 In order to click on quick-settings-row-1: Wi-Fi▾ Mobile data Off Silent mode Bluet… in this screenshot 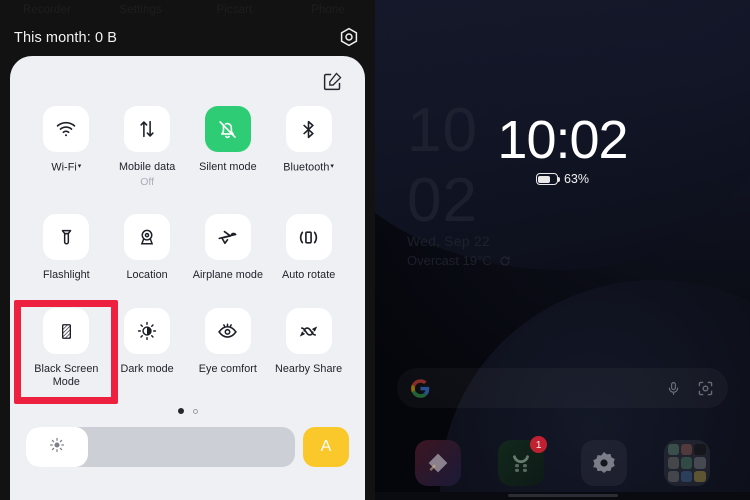, I will do `click(187, 147)`.